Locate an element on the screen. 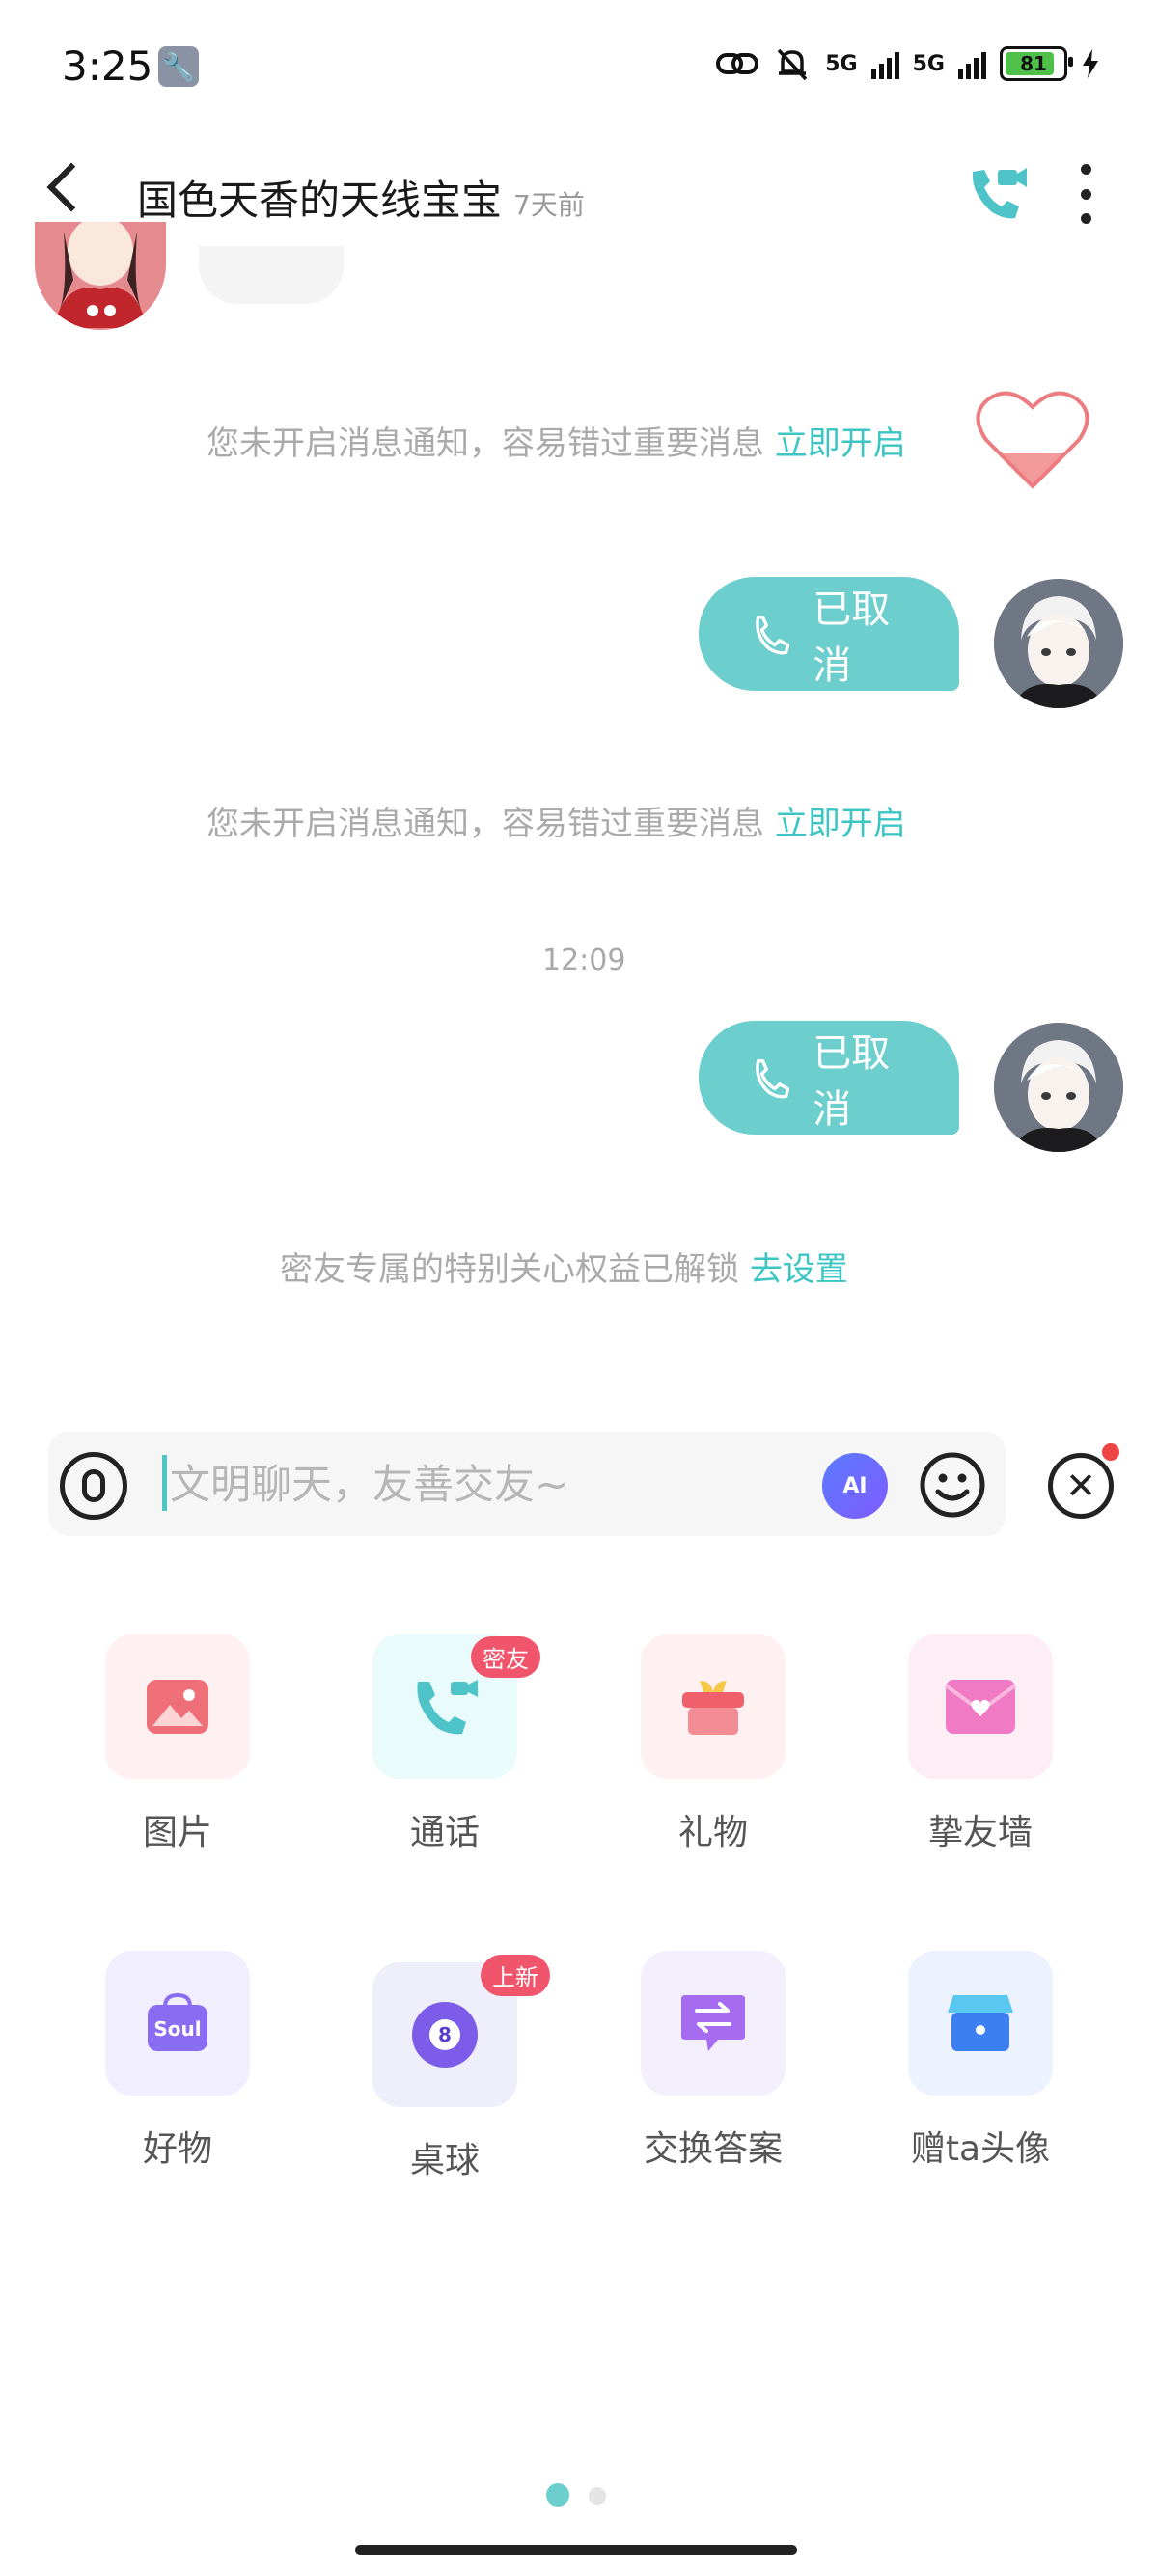 The width and height of the screenshot is (1158, 2576). microphone-icon is located at coordinates (93, 1485).